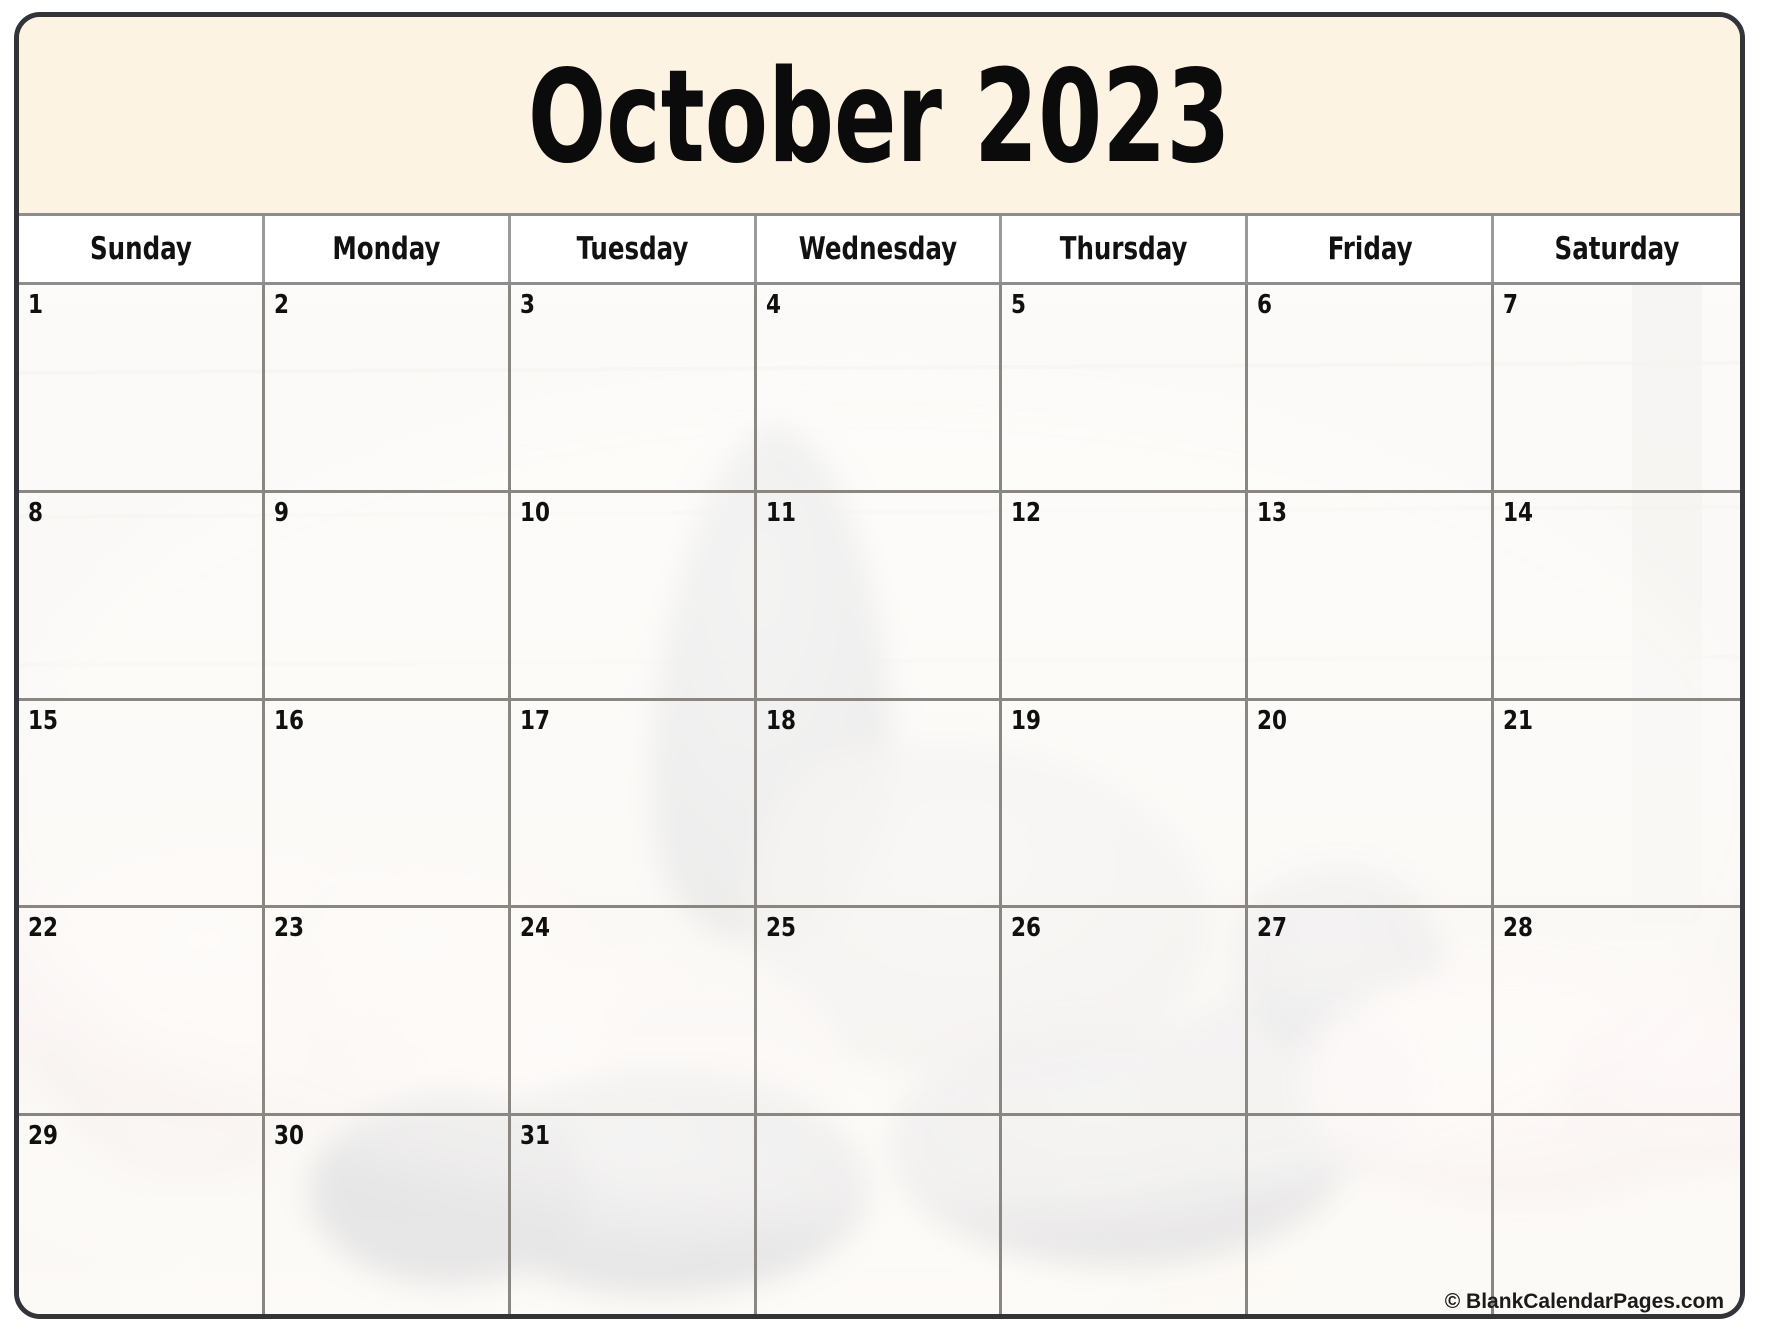 The height and width of the screenshot is (1339, 1767). I want to click on day-cell: 1, so click(142, 387).